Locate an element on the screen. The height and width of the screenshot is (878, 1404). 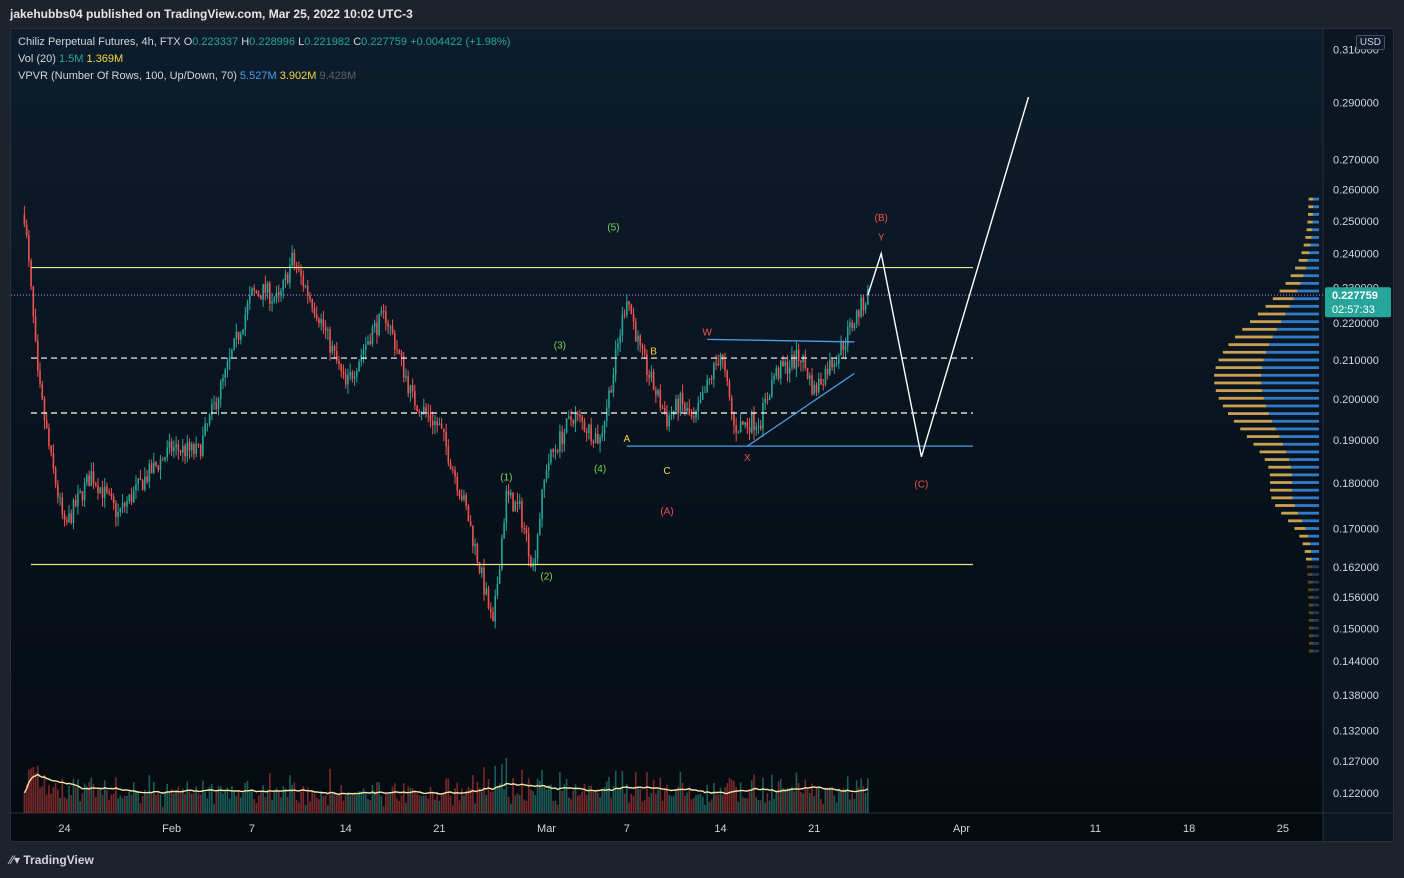
currency-button: USD is located at coordinates (1370, 42).